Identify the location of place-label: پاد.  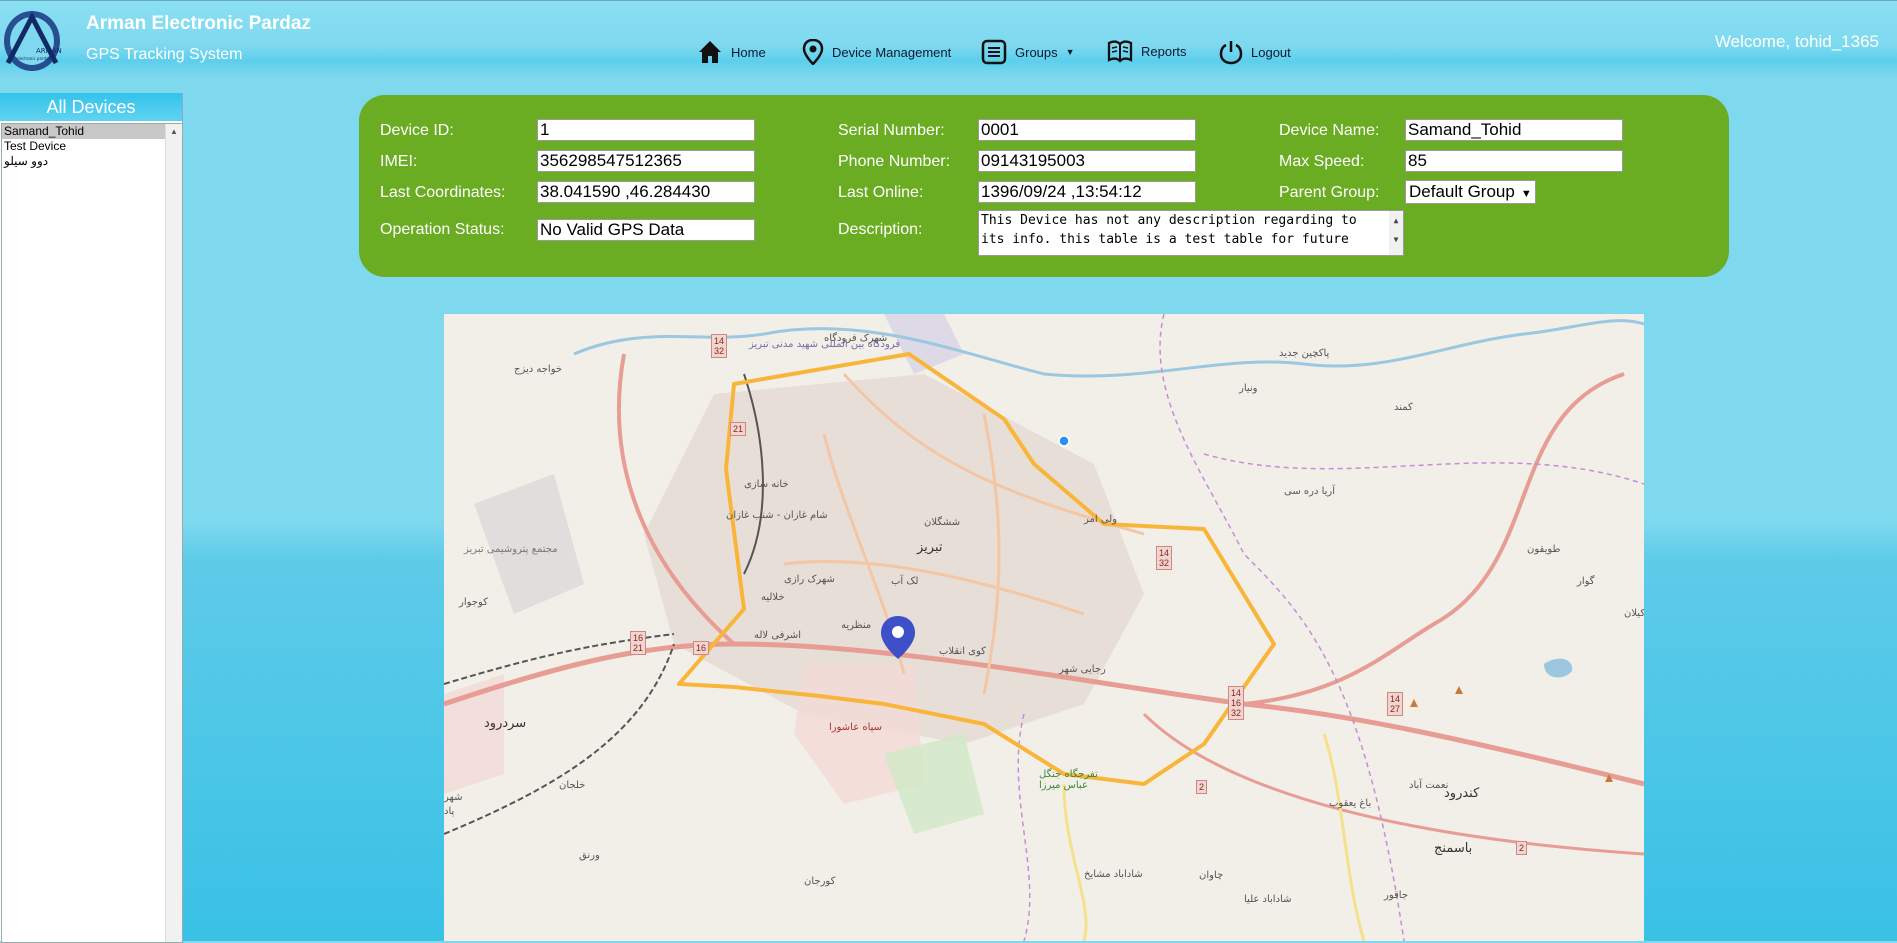
(449, 811).